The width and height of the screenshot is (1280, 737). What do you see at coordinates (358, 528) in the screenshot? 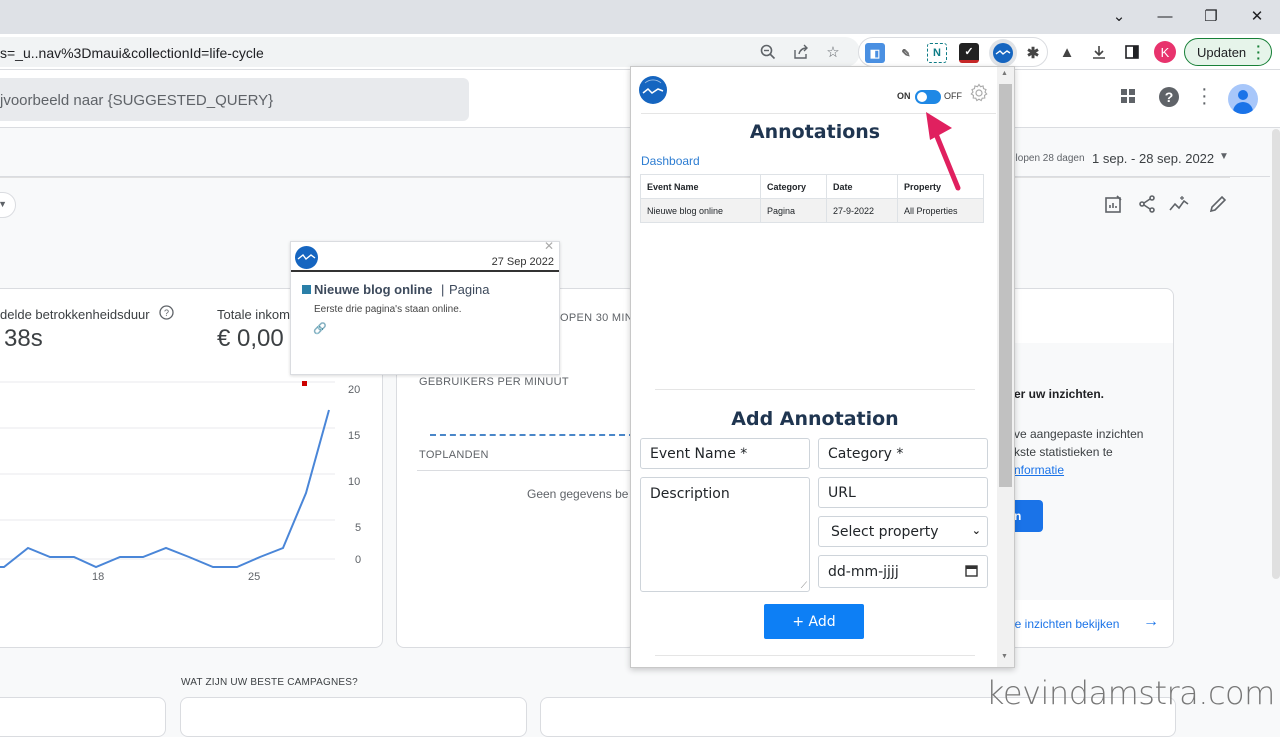
I see `y-tick: 5` at bounding box center [358, 528].